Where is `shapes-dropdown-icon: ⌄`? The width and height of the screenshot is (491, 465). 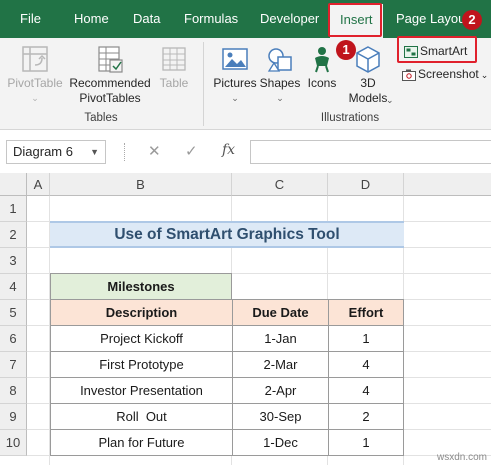
shapes-dropdown-icon: ⌄ is located at coordinates (280, 98).